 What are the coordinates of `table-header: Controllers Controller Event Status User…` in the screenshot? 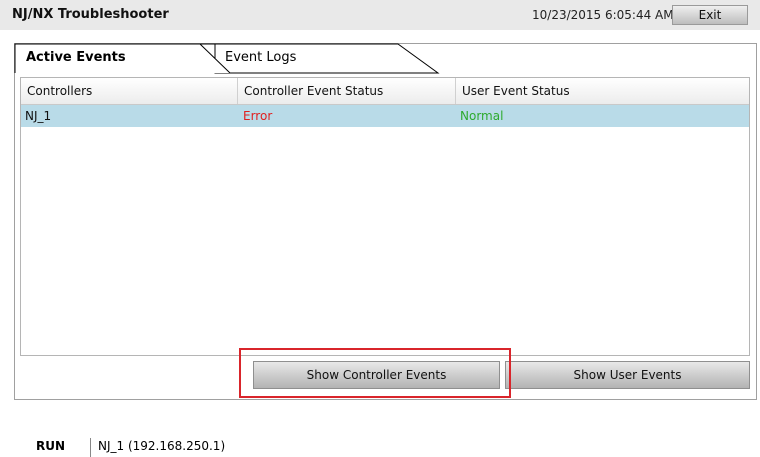 It's located at (385, 91).